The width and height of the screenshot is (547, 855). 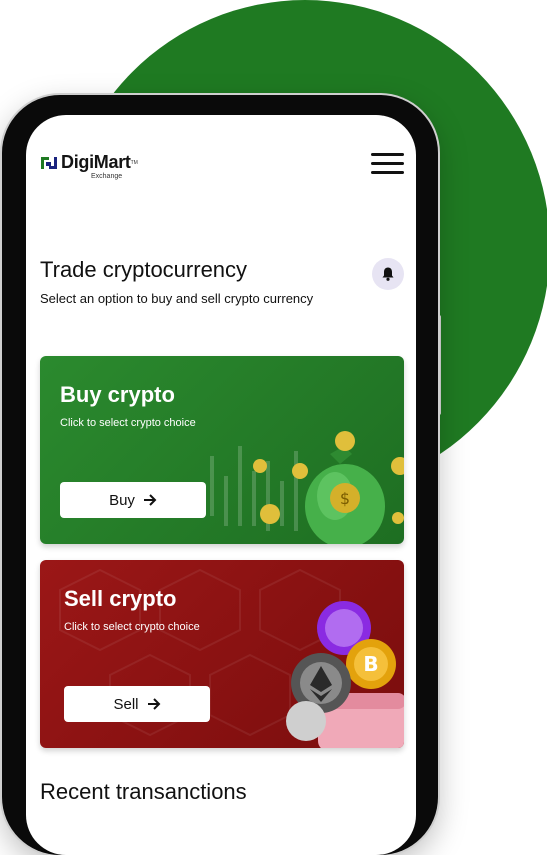 What do you see at coordinates (144, 269) in the screenshot?
I see `page-title: Trade cryptocurrency` at bounding box center [144, 269].